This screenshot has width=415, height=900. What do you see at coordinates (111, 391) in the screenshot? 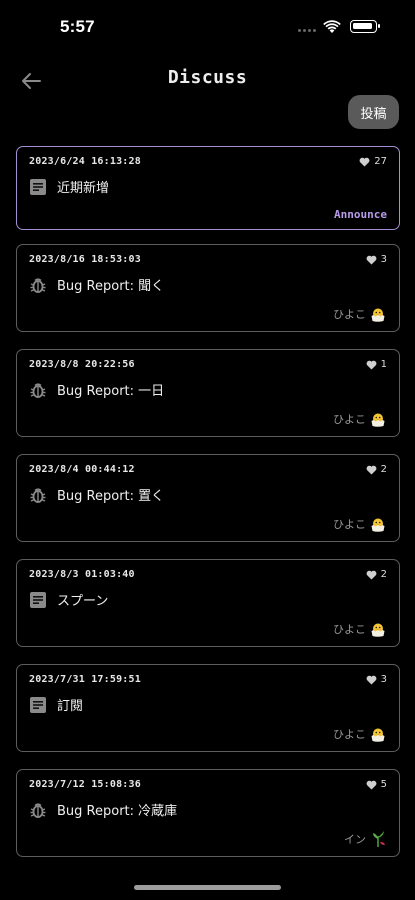
I see `post-title: Bug Report: 一日` at bounding box center [111, 391].